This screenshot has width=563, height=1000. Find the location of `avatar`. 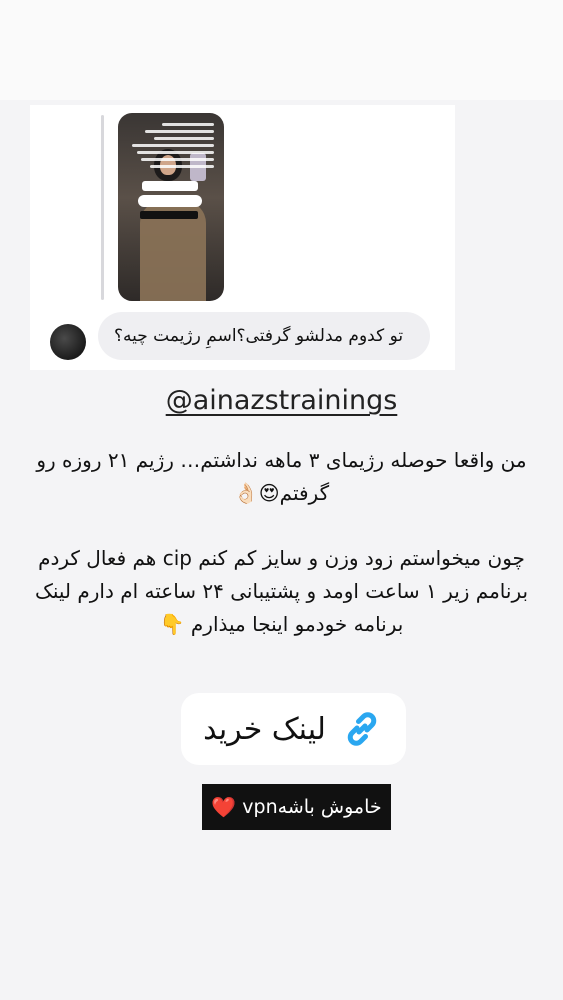

avatar is located at coordinates (68, 342).